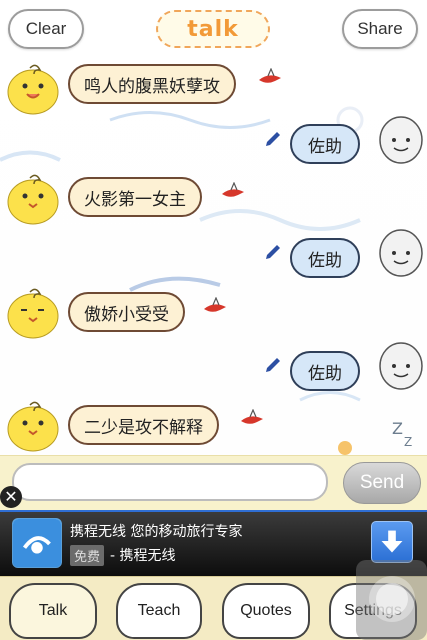 This screenshot has height=640, width=427. Describe the element at coordinates (37, 543) in the screenshot. I see `ctrip-app-icon` at that location.